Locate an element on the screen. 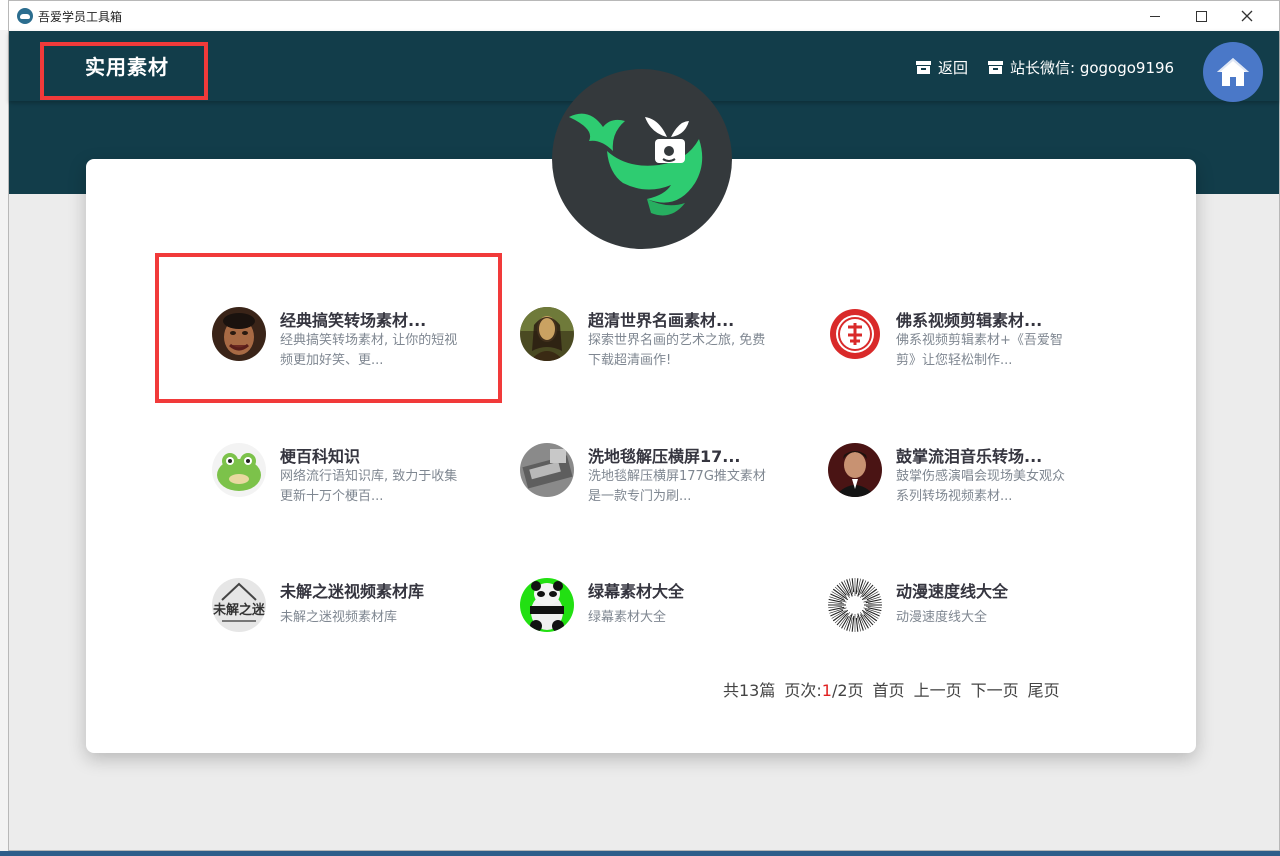 This screenshot has width=1280, height=856. minimize-button is located at coordinates (1155, 16).